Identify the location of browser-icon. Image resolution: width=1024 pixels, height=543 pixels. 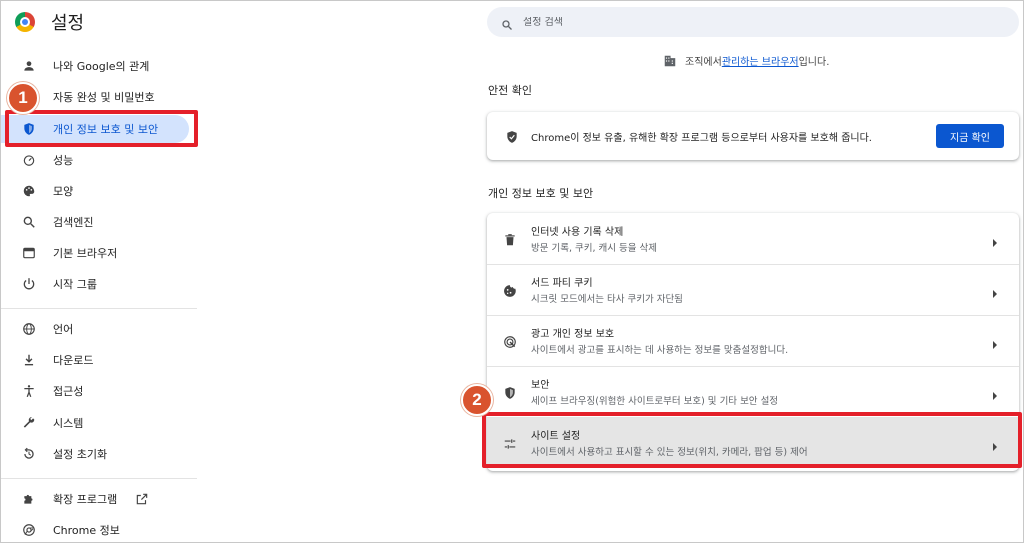
(29, 253).